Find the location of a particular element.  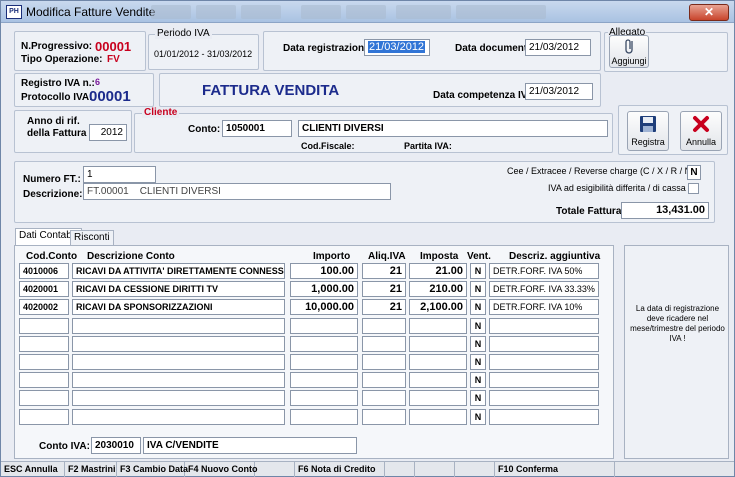

conto-input: 1050001 is located at coordinates (257, 128).